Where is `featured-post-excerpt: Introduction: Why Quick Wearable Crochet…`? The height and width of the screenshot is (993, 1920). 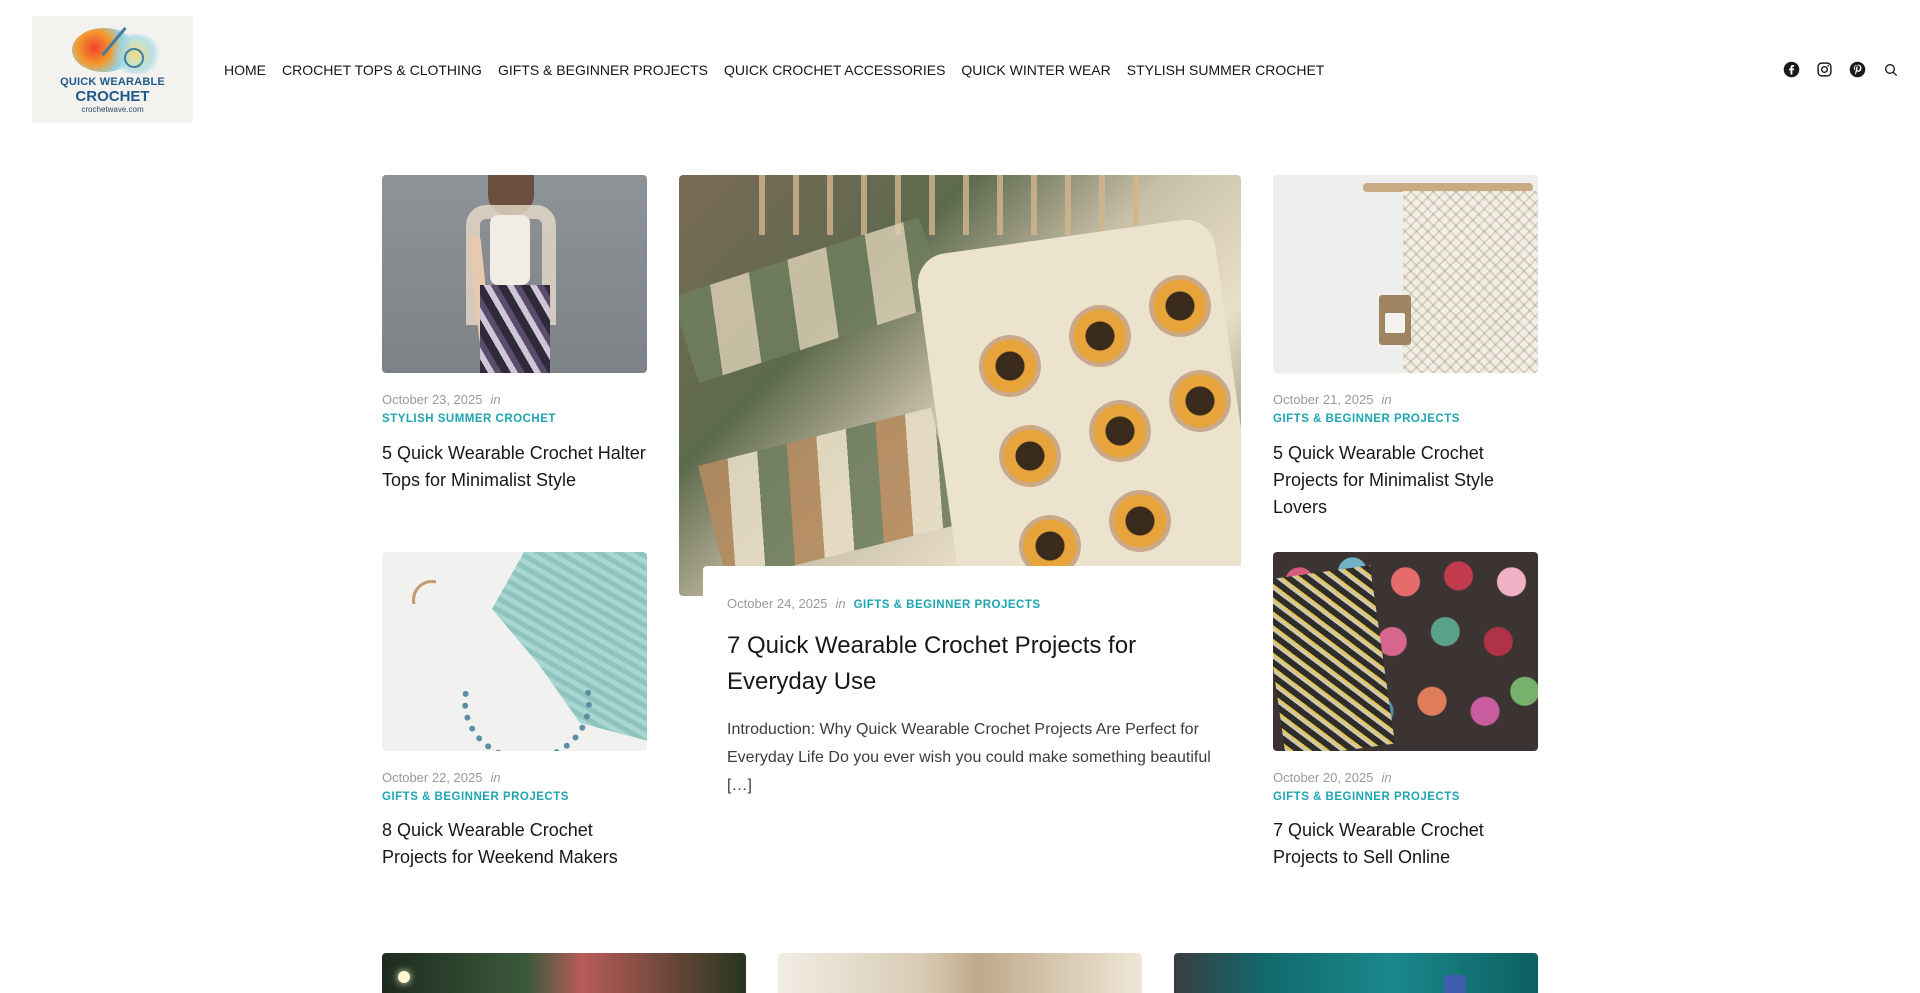
featured-post-excerpt: Introduction: Why Quick Wearable Crochet… is located at coordinates (969, 757).